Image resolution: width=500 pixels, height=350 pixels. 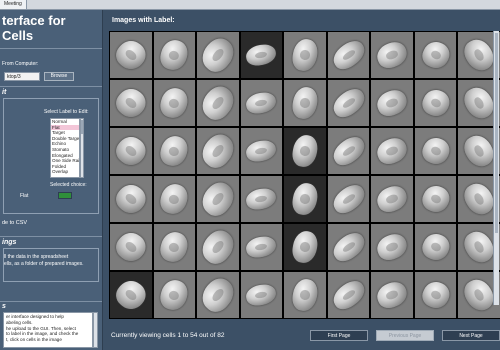 What do you see at coordinates (405, 335) in the screenshot?
I see `previous-page-button: Previous Page` at bounding box center [405, 335].